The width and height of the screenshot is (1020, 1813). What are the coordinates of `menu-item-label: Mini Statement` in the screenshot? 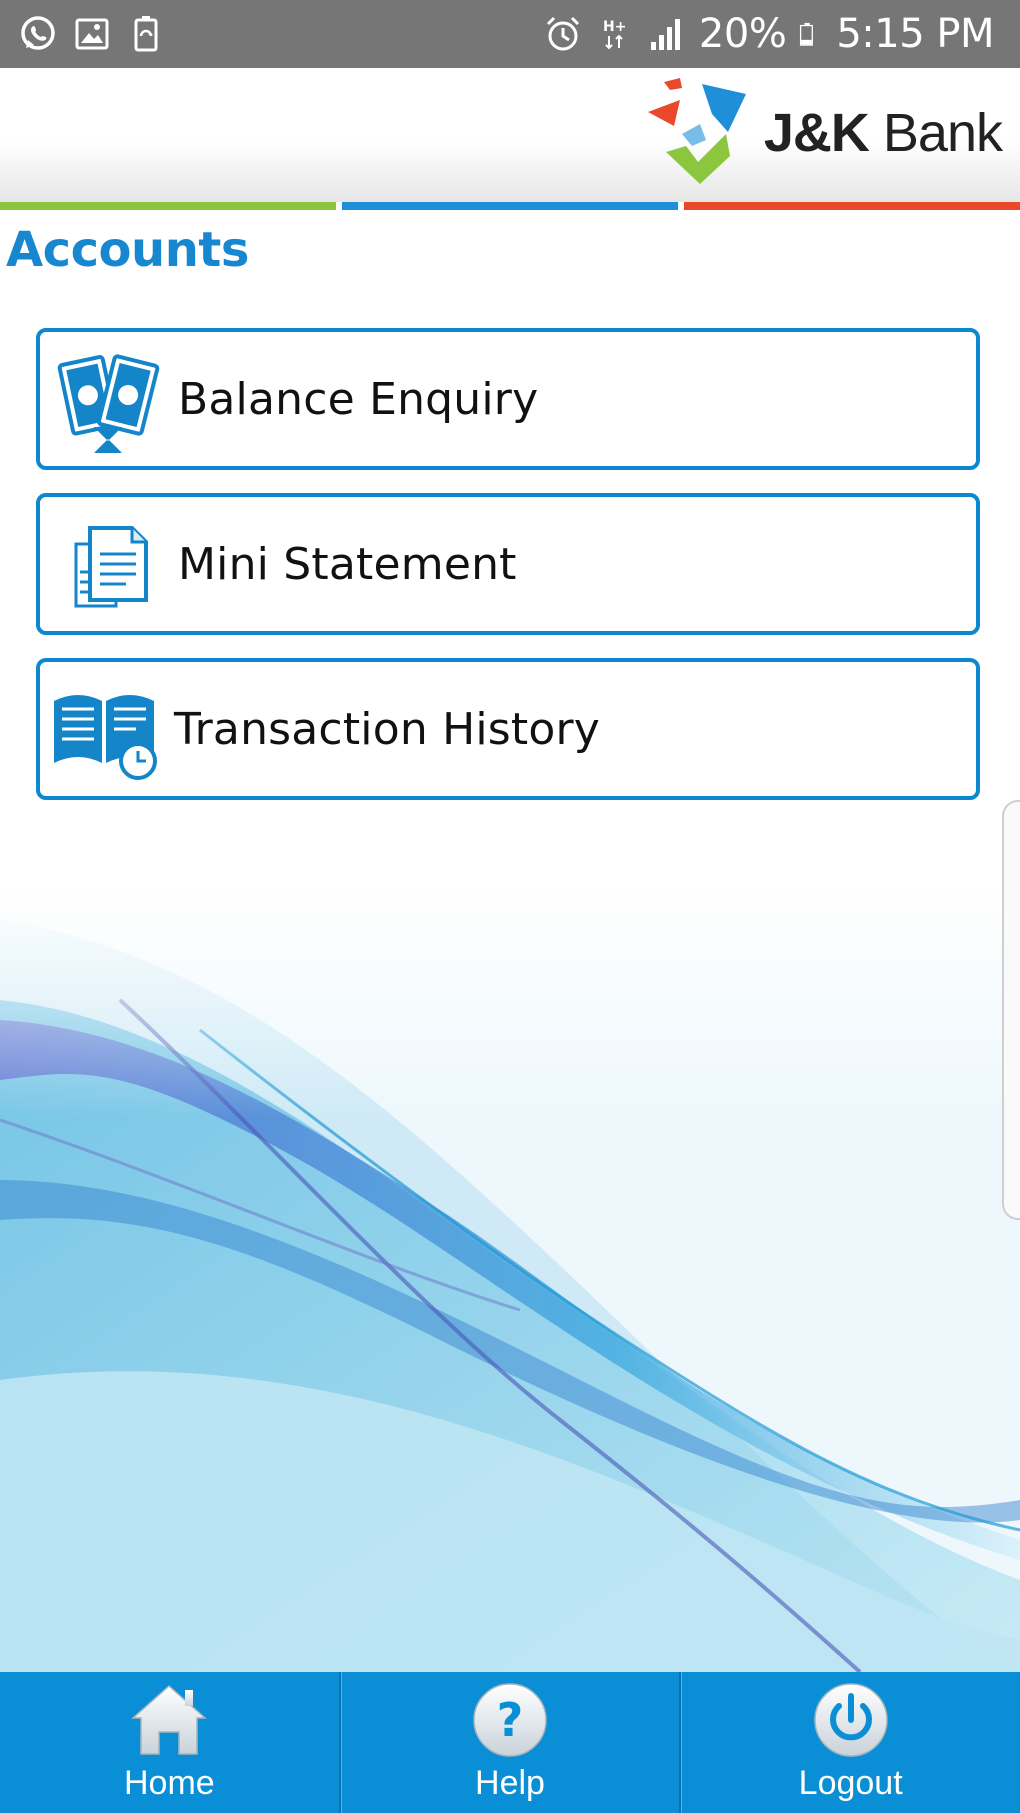 It's located at (347, 564).